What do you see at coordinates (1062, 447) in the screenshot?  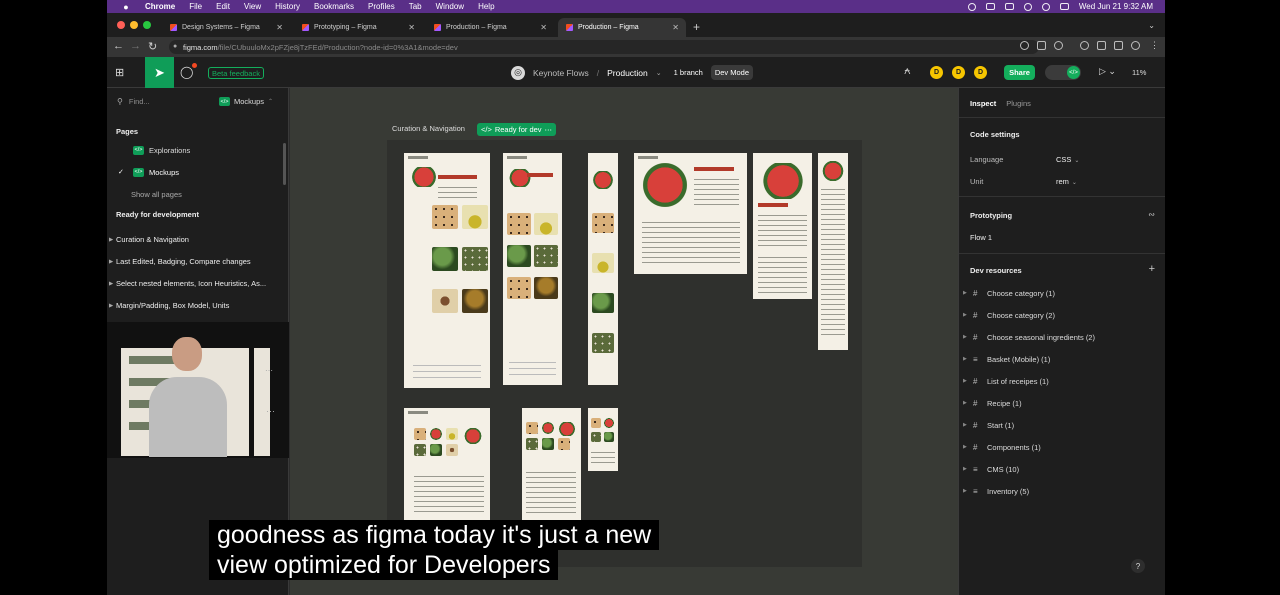 I see `dev-resource-item: ▶ # Components (1)` at bounding box center [1062, 447].